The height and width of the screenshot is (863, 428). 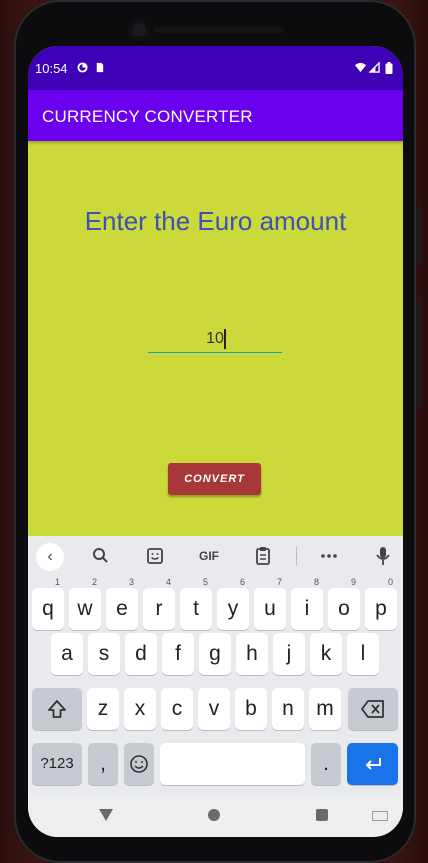 I want to click on key-label: b, so click(x=251, y=708).